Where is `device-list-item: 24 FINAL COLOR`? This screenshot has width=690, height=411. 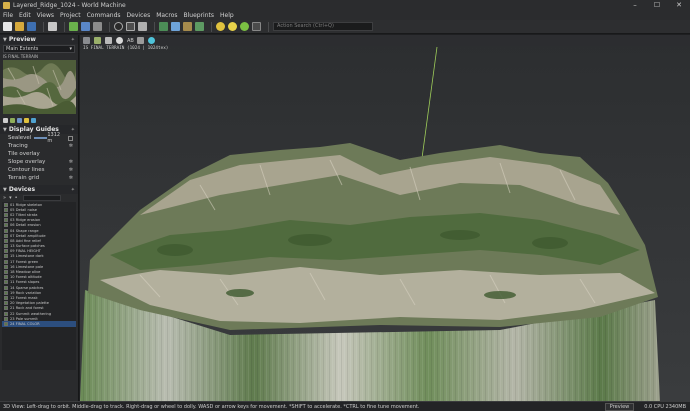 device-list-item: 24 FINAL COLOR is located at coordinates (39, 324).